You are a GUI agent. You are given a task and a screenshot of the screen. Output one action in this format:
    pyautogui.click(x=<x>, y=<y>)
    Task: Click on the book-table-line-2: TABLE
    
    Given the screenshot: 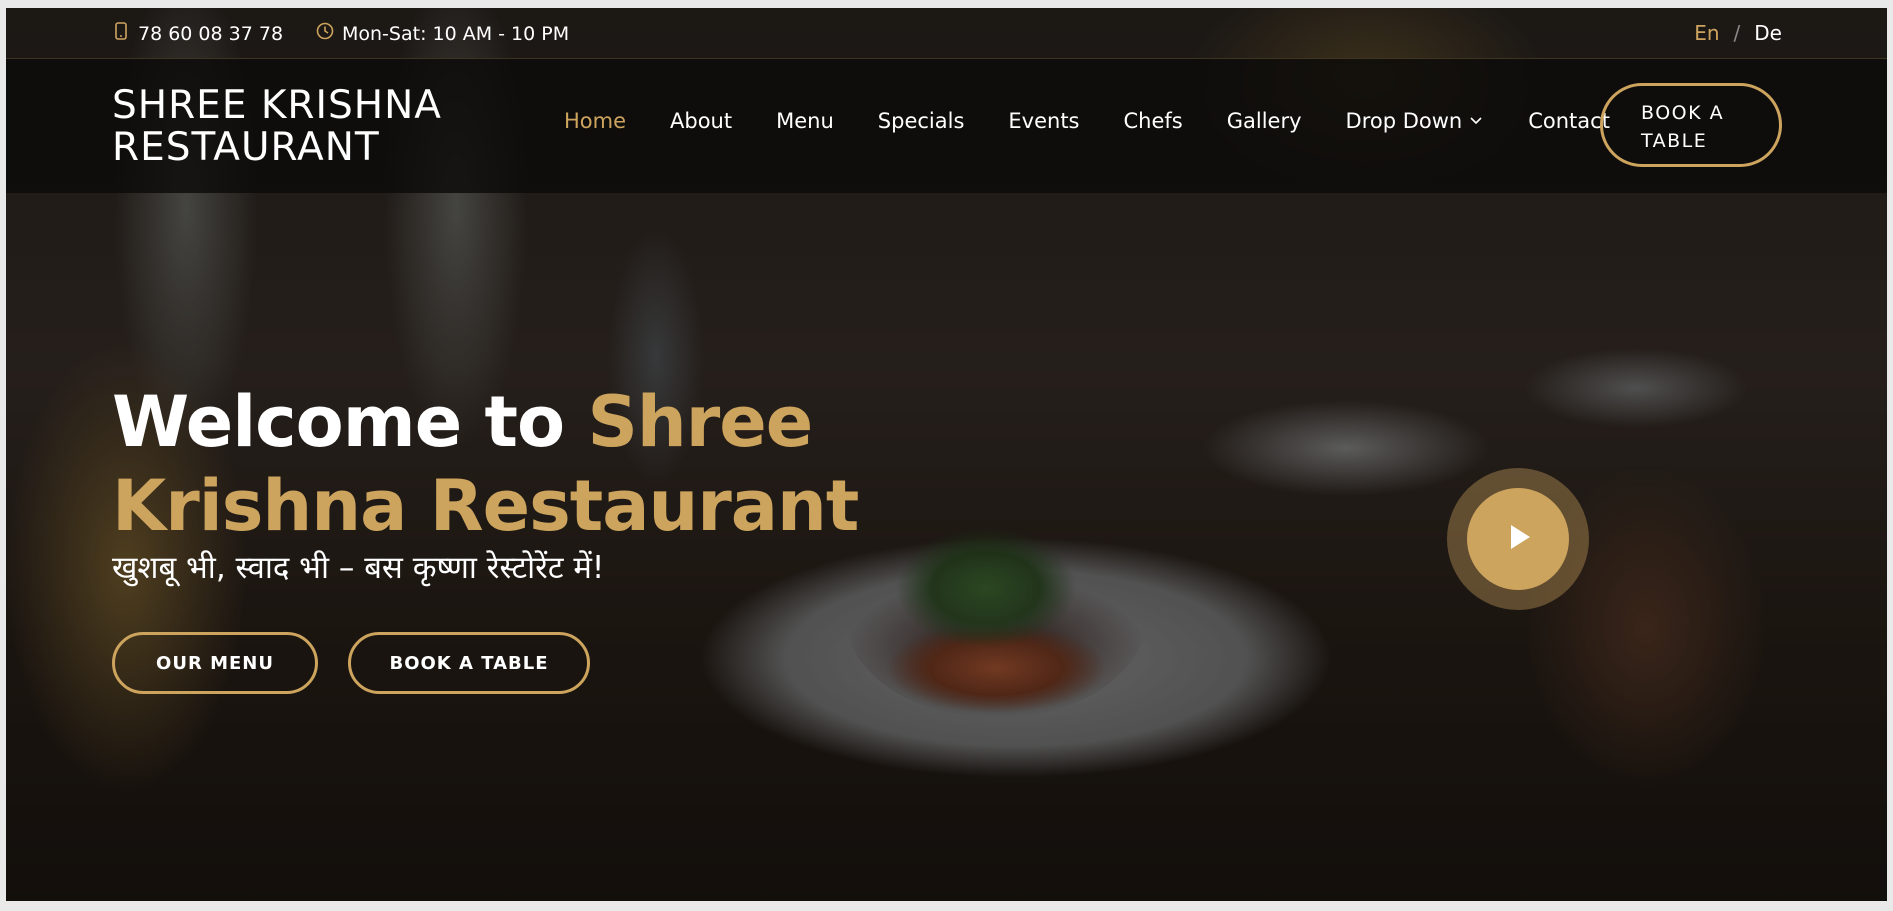 What is the action you would take?
    pyautogui.click(x=1674, y=141)
    